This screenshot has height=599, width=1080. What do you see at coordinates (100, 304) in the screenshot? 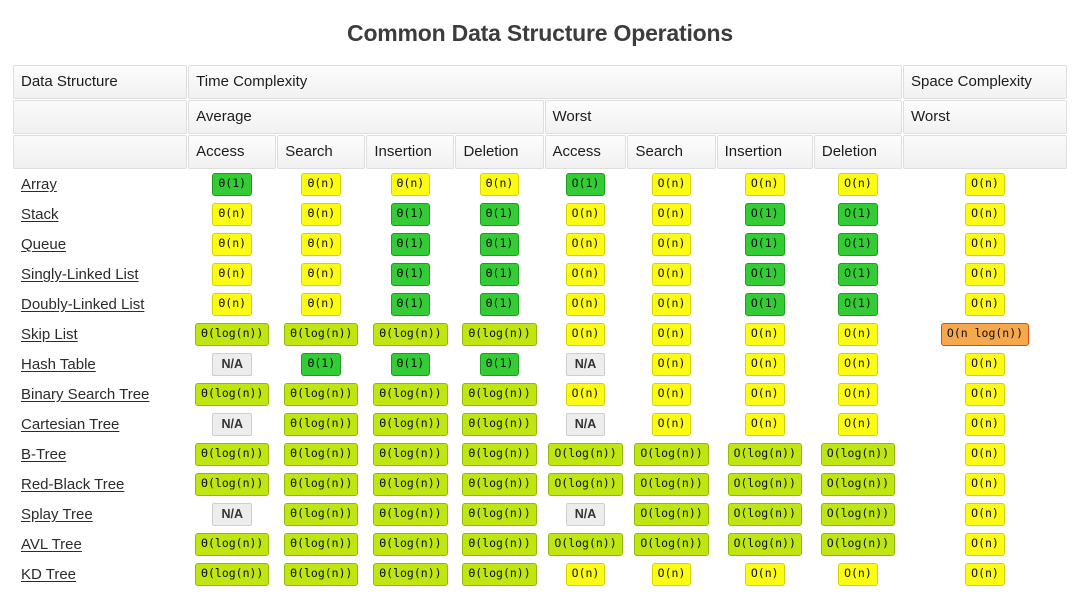
I see `row-link-doubly-linked-list: Doubly-Linked List` at bounding box center [100, 304].